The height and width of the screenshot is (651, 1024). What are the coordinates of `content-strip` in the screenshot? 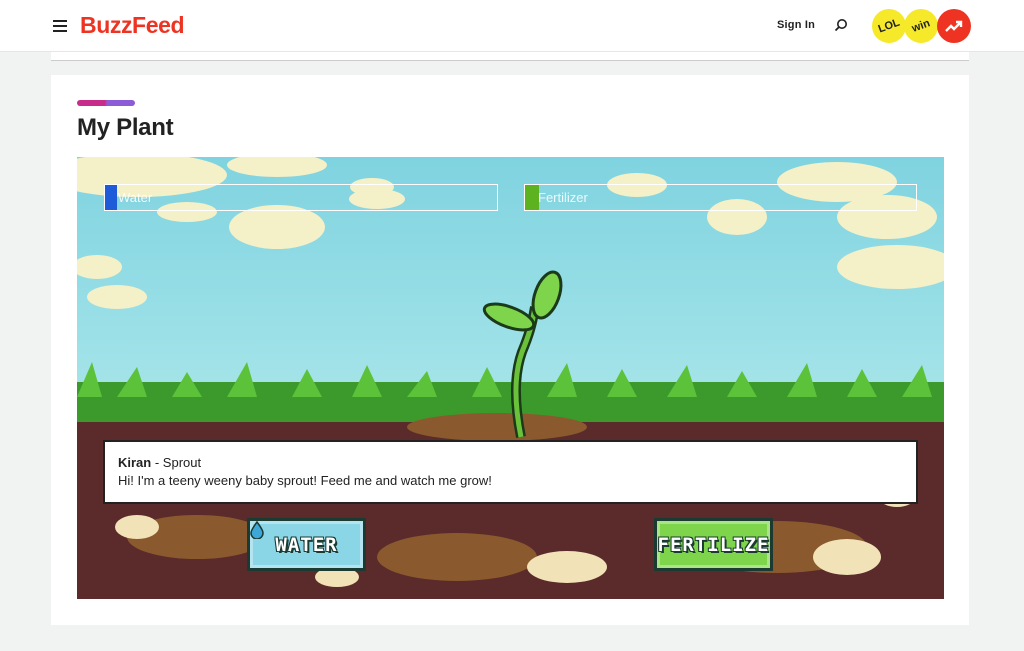 It's located at (510, 56).